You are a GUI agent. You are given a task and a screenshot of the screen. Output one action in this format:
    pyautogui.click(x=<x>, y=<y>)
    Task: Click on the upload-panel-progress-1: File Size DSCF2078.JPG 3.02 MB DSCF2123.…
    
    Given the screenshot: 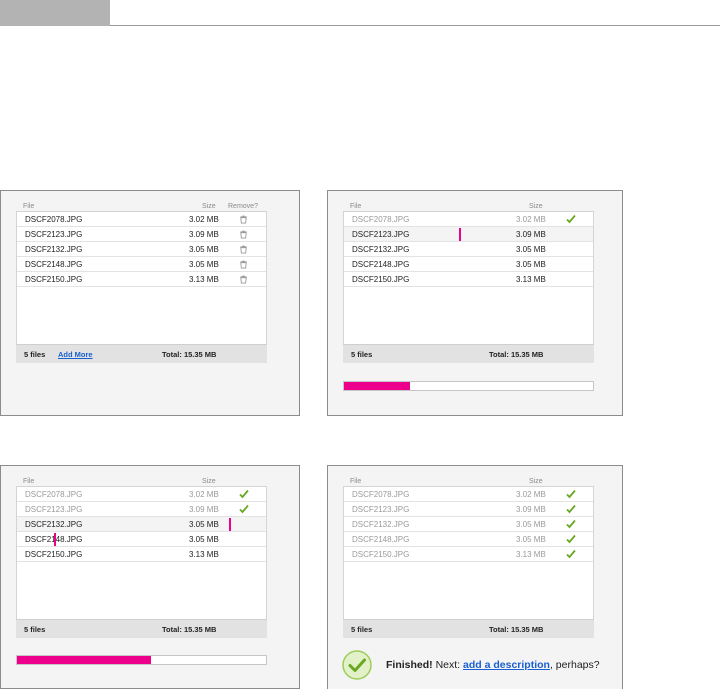 What is the action you would take?
    pyautogui.click(x=475, y=303)
    